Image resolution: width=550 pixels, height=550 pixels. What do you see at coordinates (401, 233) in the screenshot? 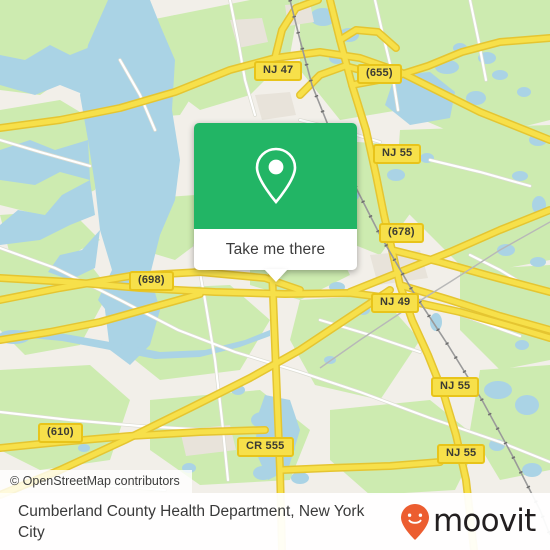
I see `shield-678: (678)` at bounding box center [401, 233].